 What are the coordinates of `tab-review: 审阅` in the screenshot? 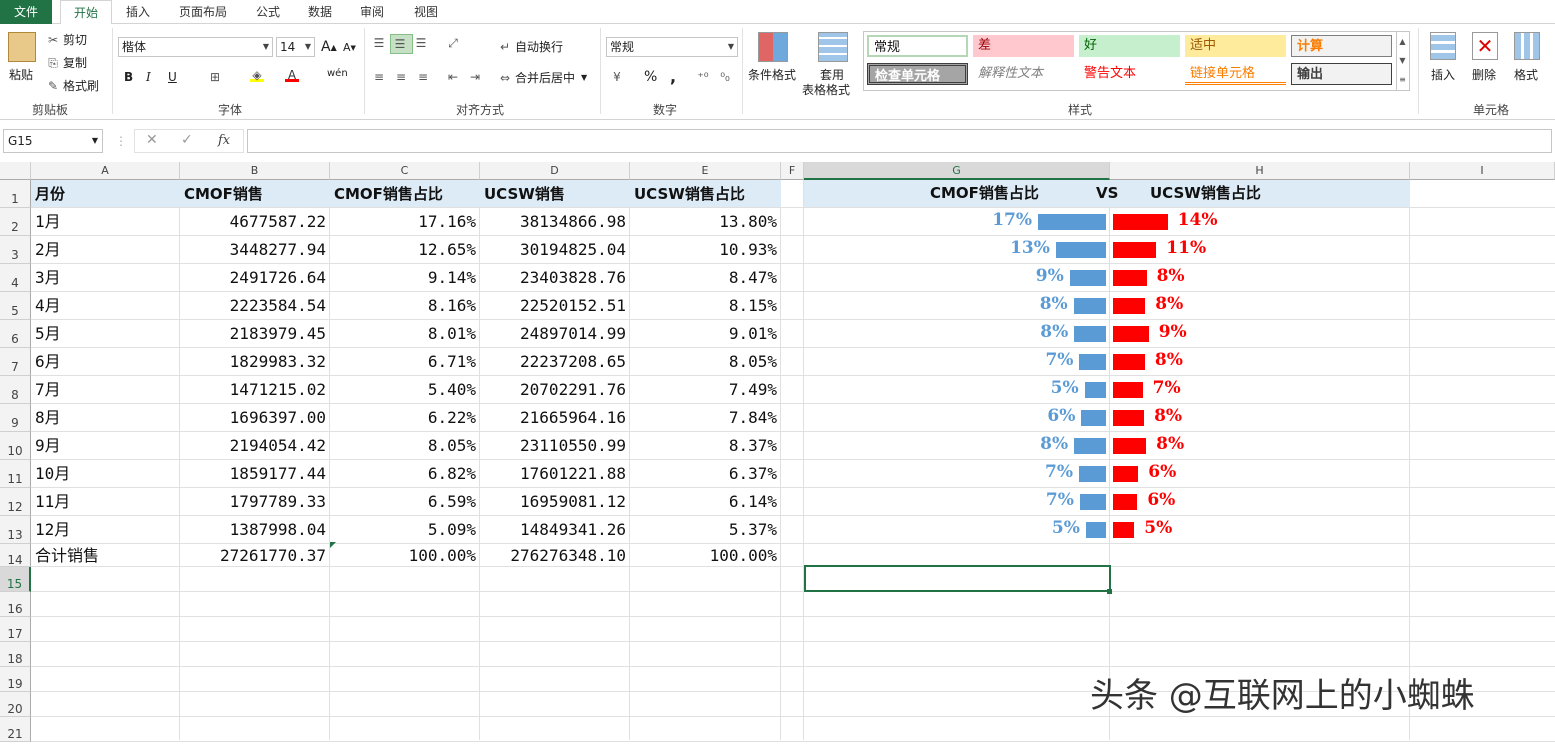 It's located at (372, 12).